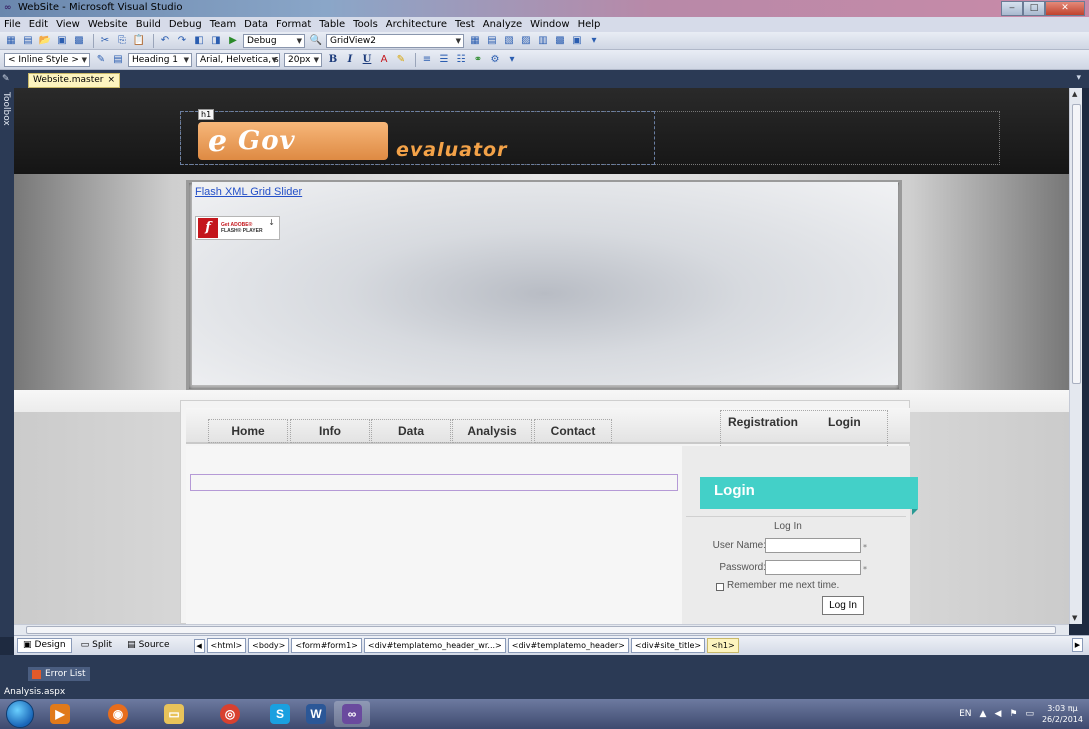  I want to click on properties-icon: ▤, so click(492, 41).